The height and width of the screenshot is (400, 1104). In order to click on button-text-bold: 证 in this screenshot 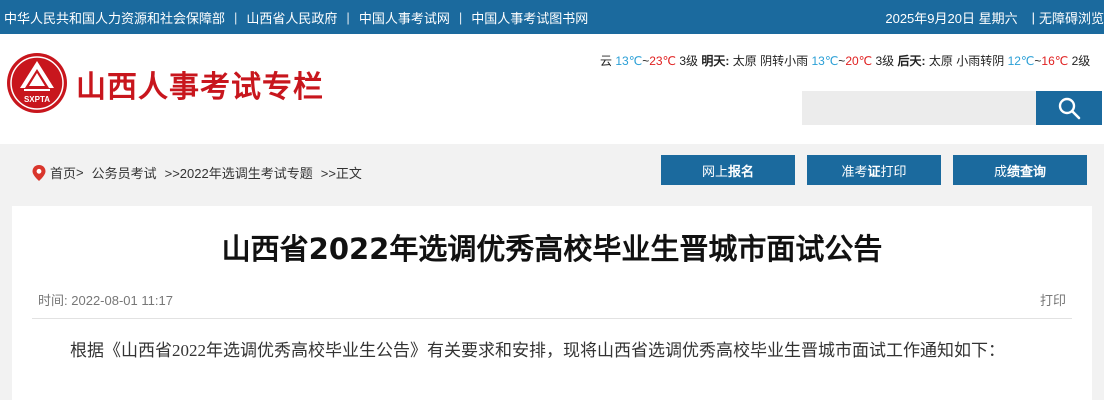, I will do `click(874, 171)`.